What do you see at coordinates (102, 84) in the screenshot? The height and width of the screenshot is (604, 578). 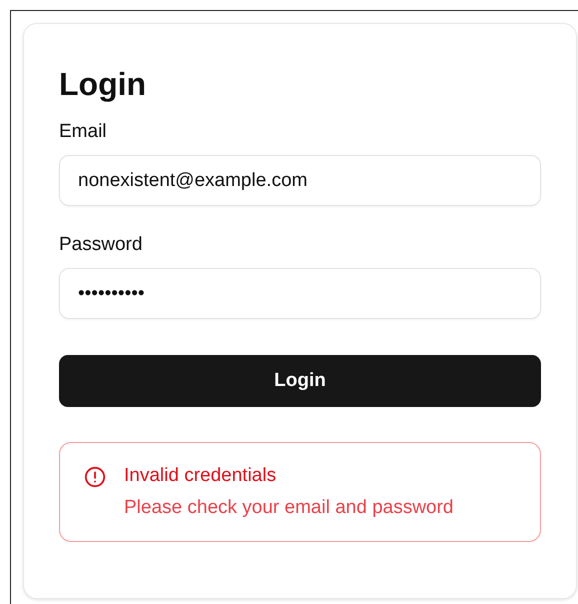 I see `login-title: Login` at bounding box center [102, 84].